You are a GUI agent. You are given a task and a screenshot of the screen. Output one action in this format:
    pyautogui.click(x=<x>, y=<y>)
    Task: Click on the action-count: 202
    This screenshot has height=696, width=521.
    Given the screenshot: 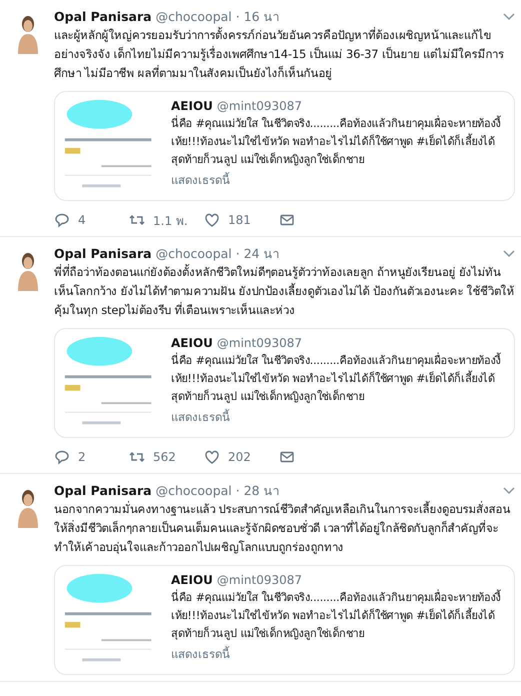 What is the action you would take?
    pyautogui.click(x=239, y=457)
    